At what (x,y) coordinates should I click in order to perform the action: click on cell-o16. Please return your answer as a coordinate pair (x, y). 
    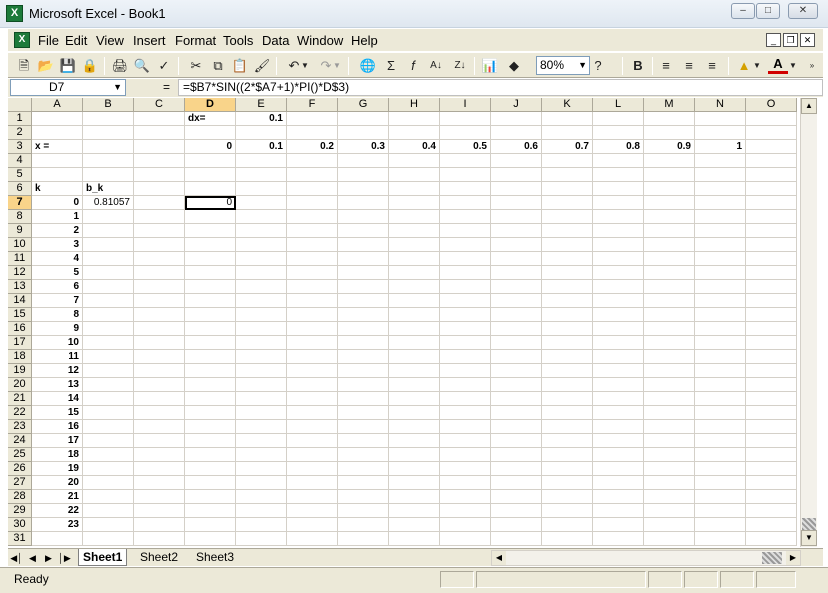
    Looking at the image, I should click on (771, 329).